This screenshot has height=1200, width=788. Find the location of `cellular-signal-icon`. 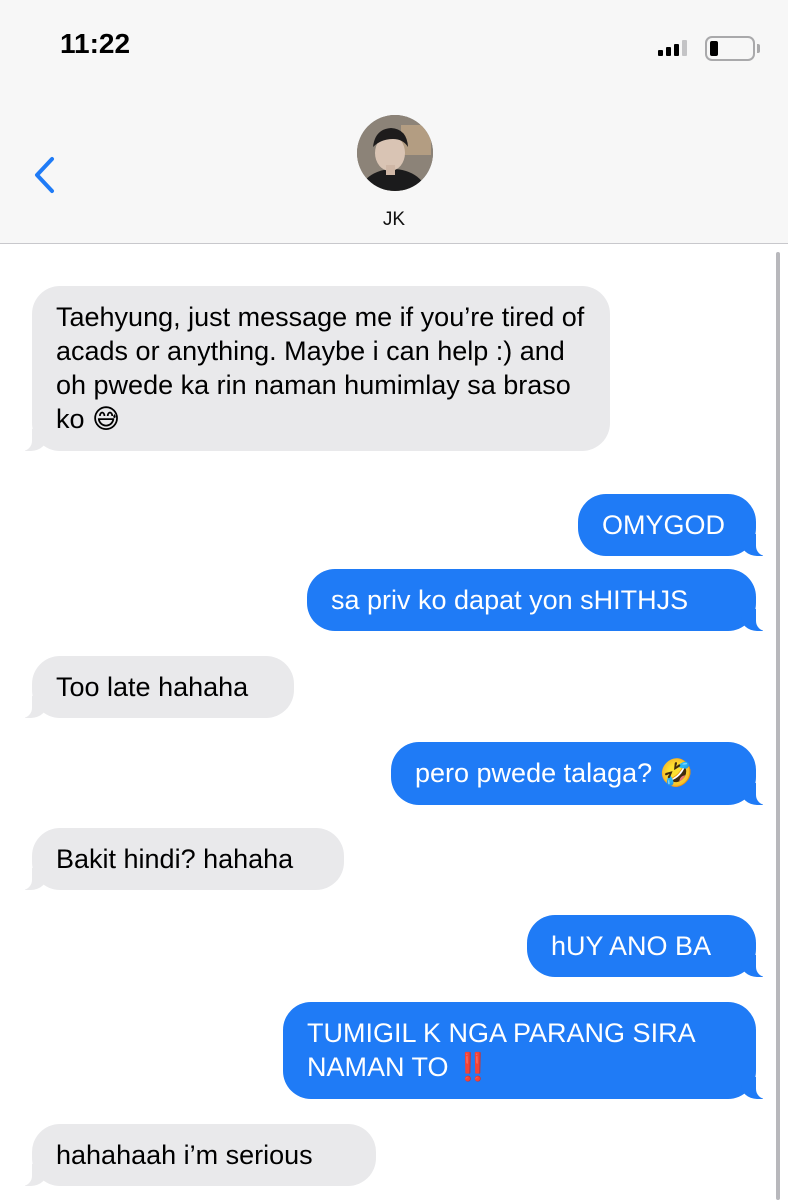

cellular-signal-icon is located at coordinates (672, 48).